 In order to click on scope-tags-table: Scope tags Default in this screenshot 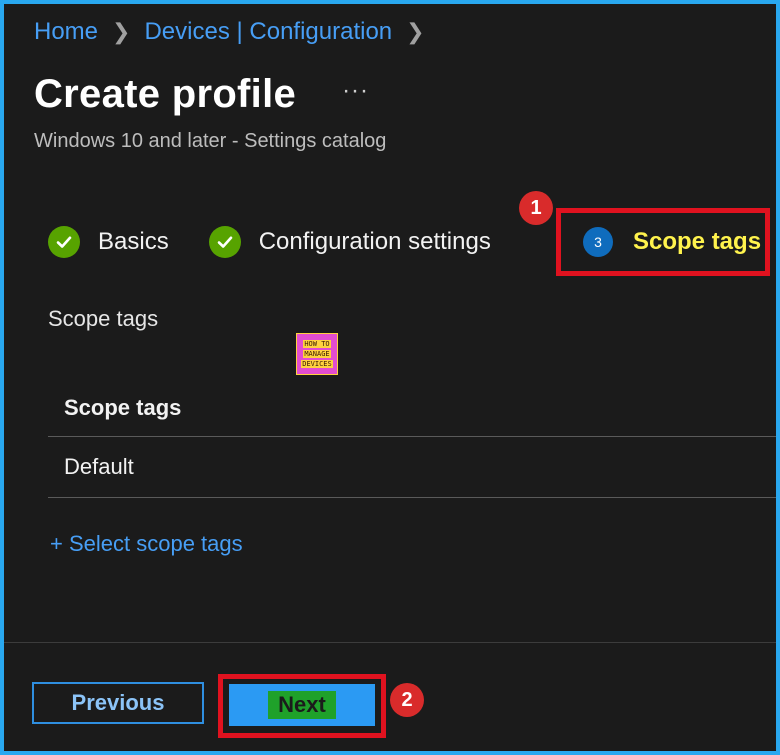, I will do `click(412, 439)`.